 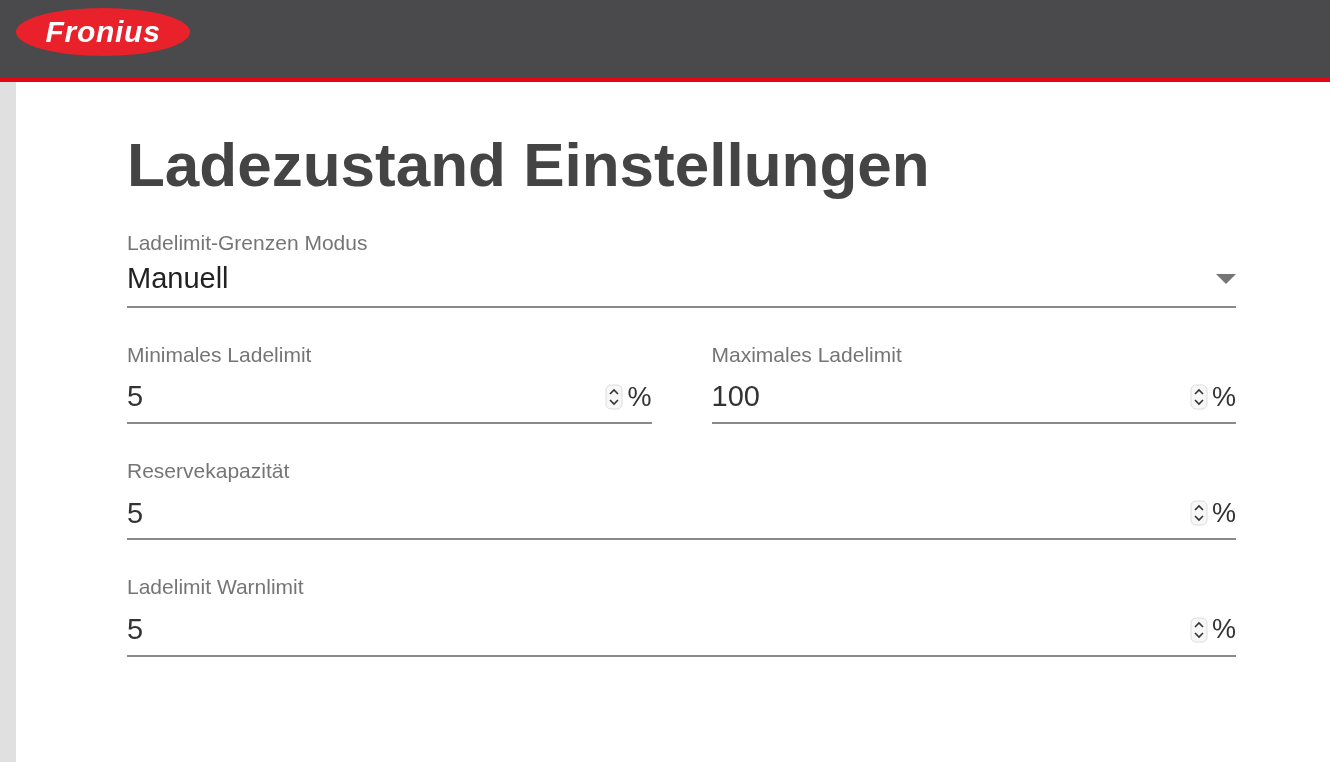 What do you see at coordinates (220, 354) in the screenshot?
I see `field-label: Minimales Ladelimit` at bounding box center [220, 354].